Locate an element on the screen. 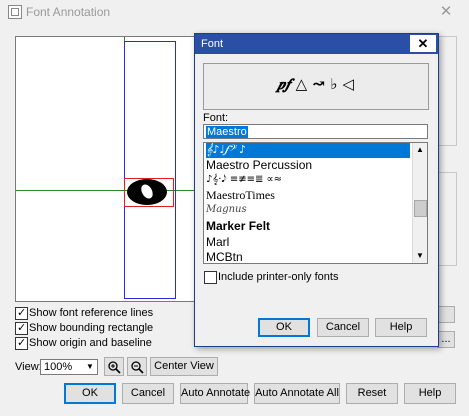  partial-button-upper is located at coordinates (446, 314).